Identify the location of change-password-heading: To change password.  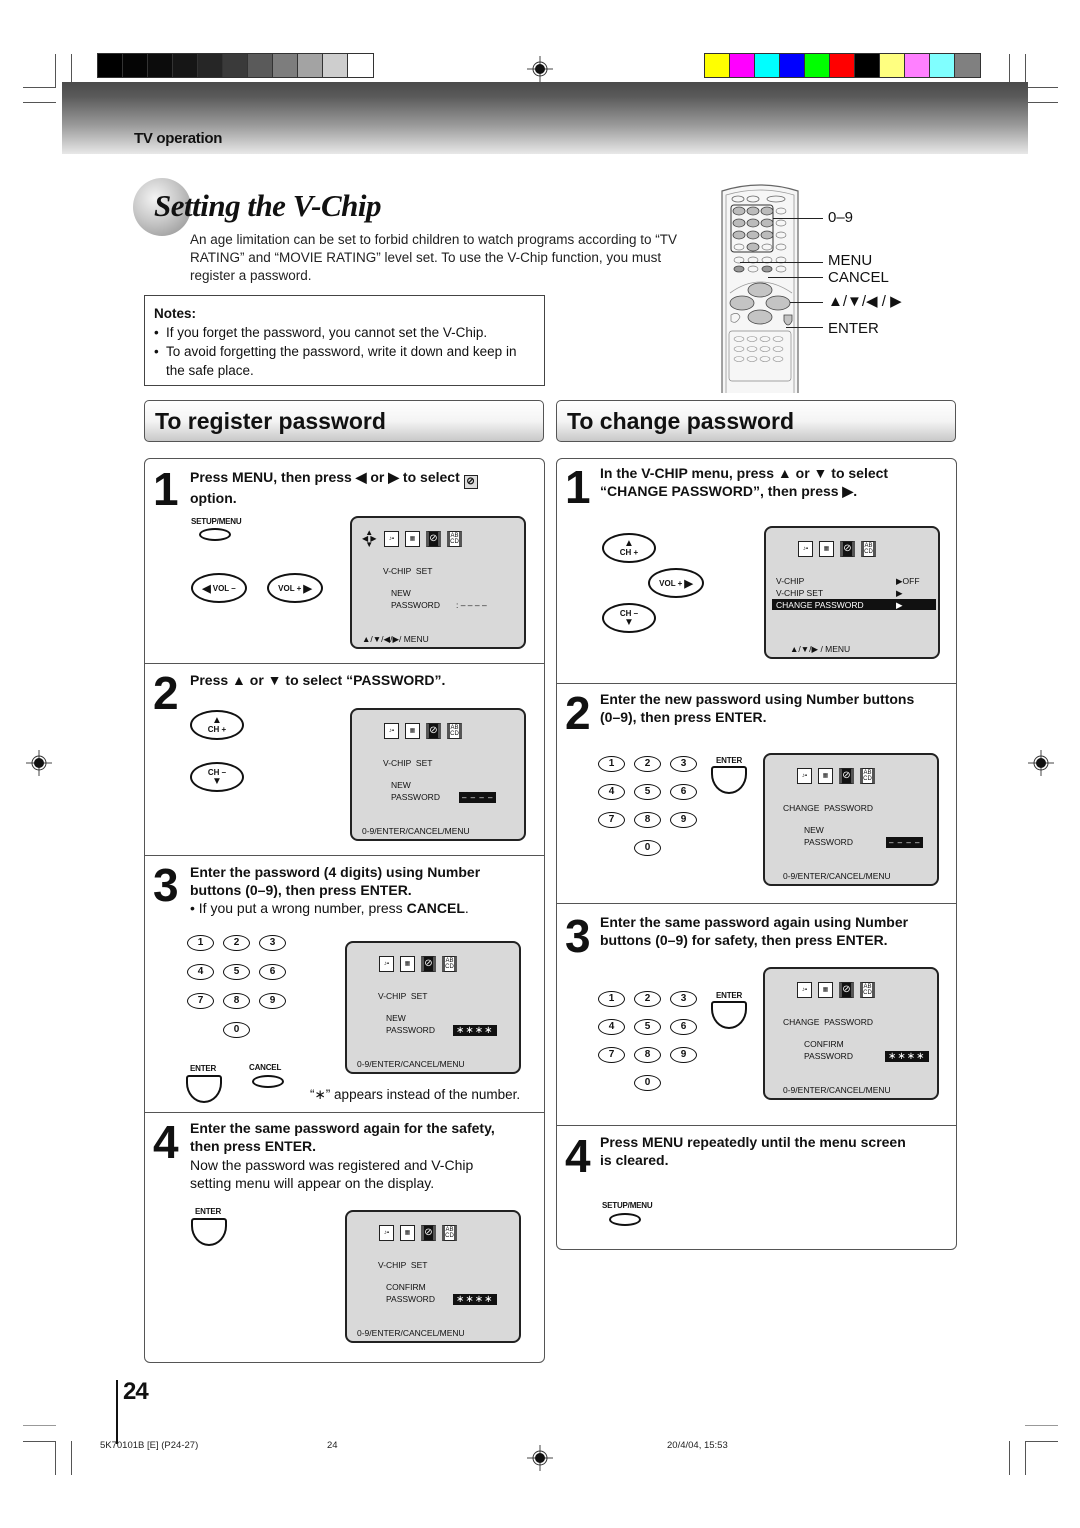
(756, 421).